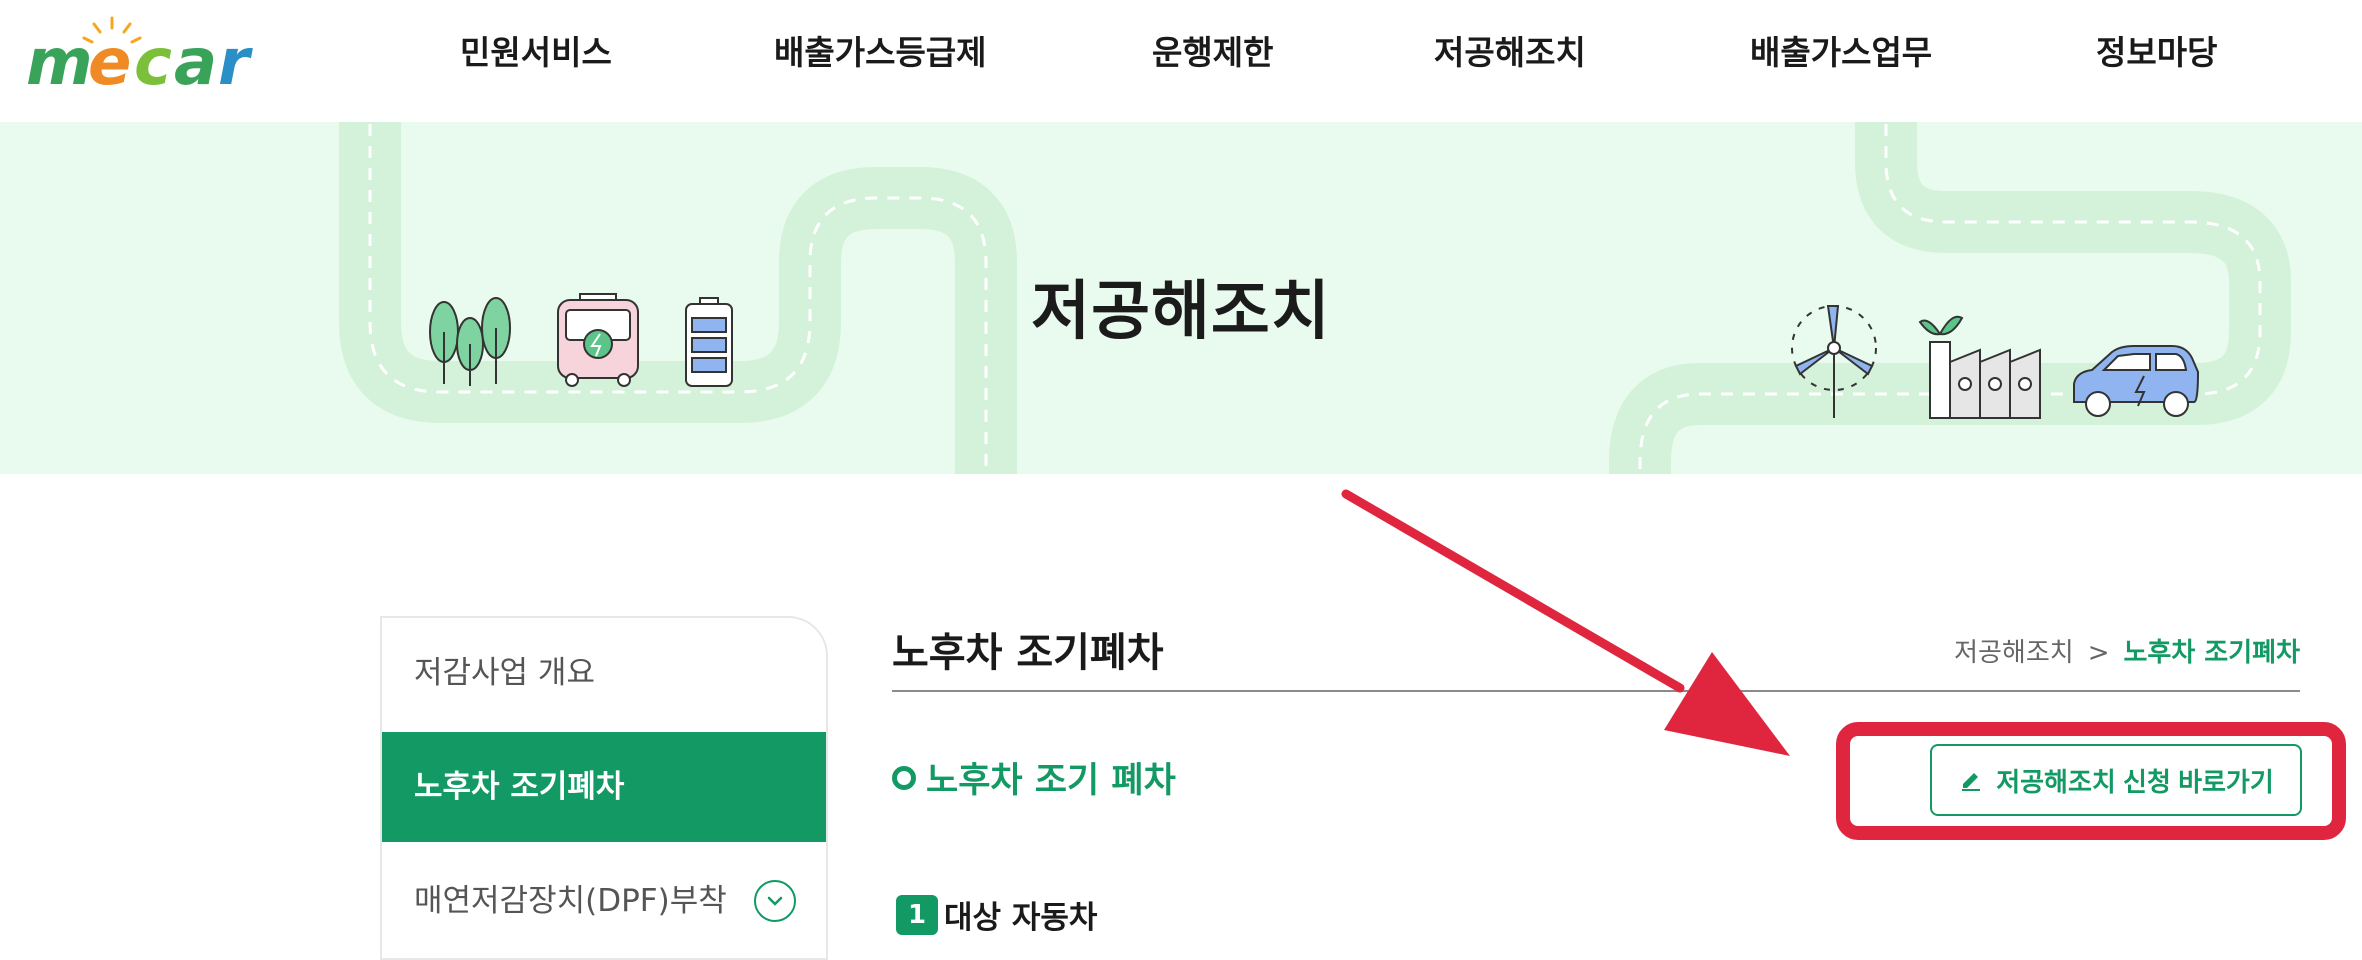 This screenshot has height=960, width=2362. What do you see at coordinates (2135, 781) in the screenshot?
I see `apply-button-label: 저공해조치 신청 바로가기` at bounding box center [2135, 781].